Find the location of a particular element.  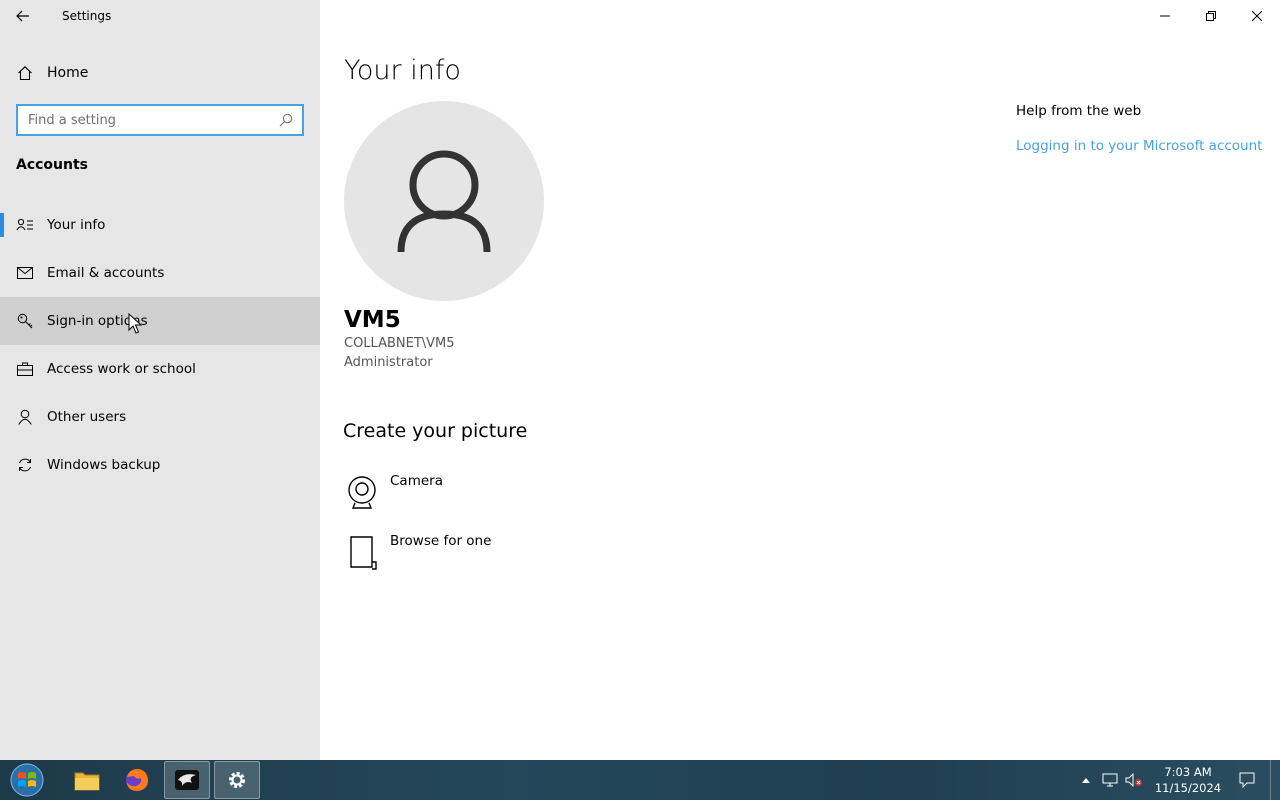

page-title: Your info is located at coordinates (402, 70).